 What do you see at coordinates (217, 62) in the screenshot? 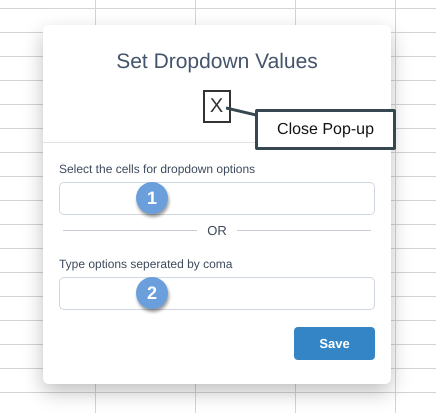
I see `dialog-title: Set Dropdown Values` at bounding box center [217, 62].